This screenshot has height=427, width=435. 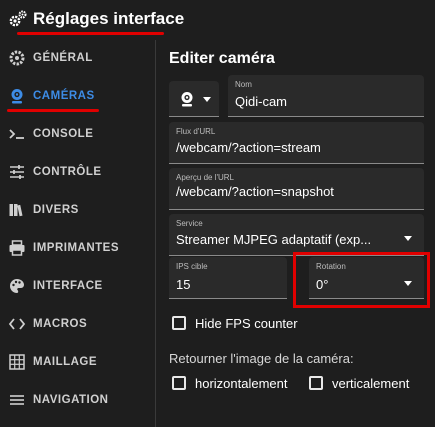 What do you see at coordinates (63, 58) in the screenshot?
I see `sidebar-item-label: GÉNÉRAL` at bounding box center [63, 58].